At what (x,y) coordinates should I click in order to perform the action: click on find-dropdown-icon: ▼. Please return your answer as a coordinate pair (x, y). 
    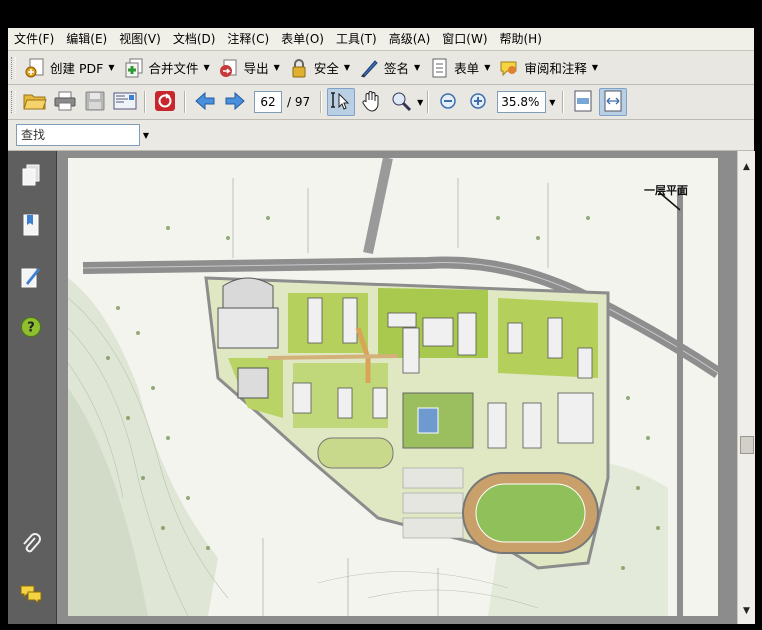
    Looking at the image, I should click on (146, 135).